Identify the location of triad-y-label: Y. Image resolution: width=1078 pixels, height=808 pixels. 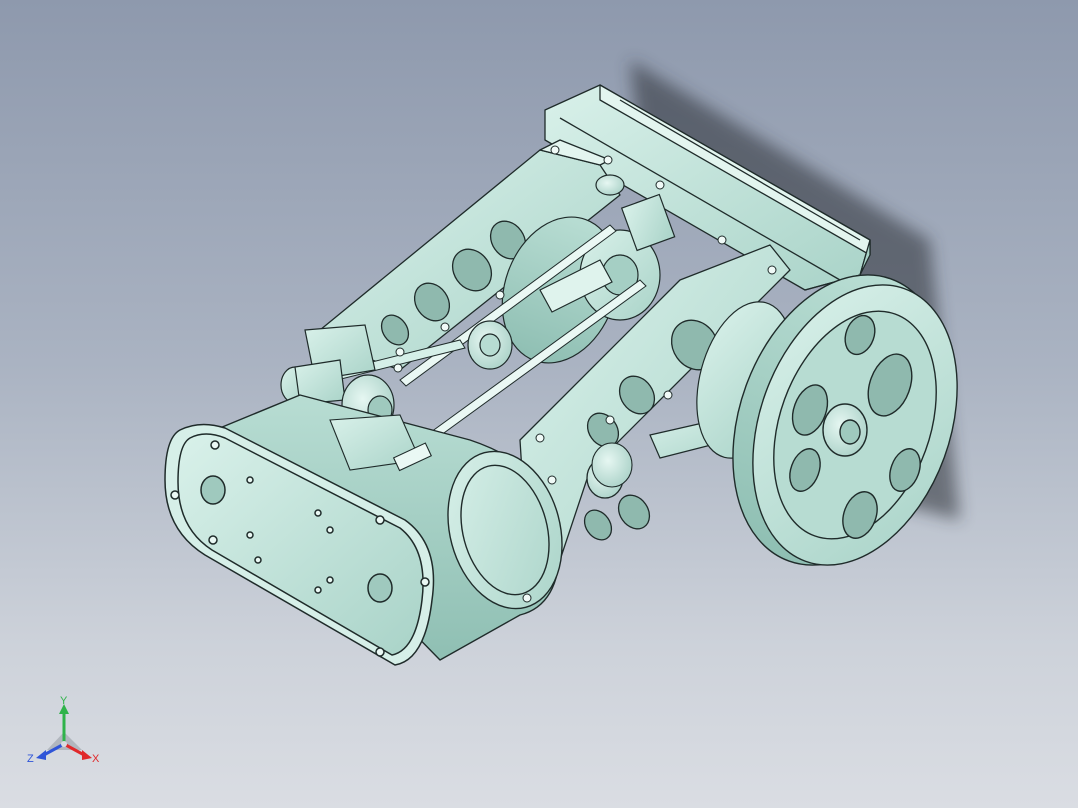
(64, 701).